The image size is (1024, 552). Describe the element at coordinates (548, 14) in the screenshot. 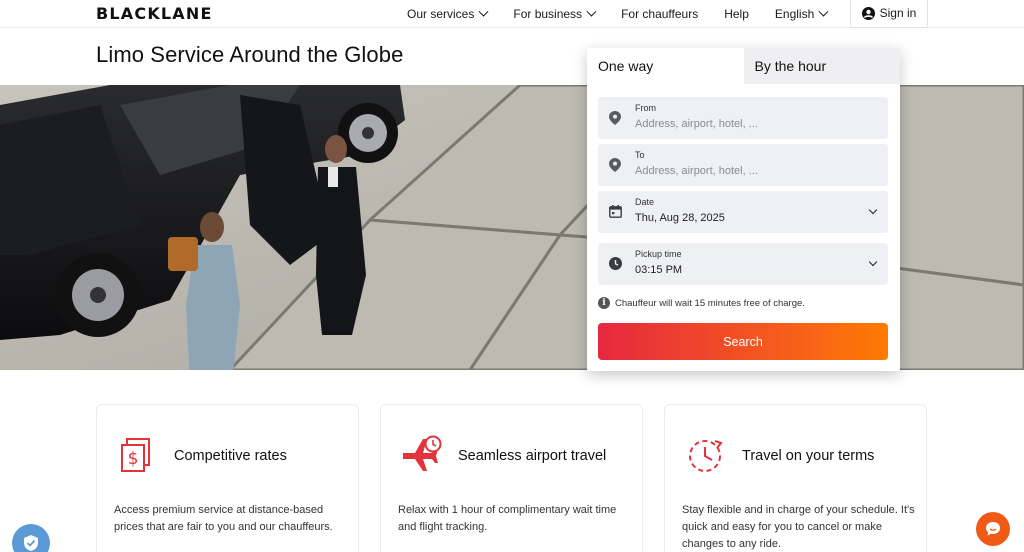

I see `nav-label: For business` at that location.